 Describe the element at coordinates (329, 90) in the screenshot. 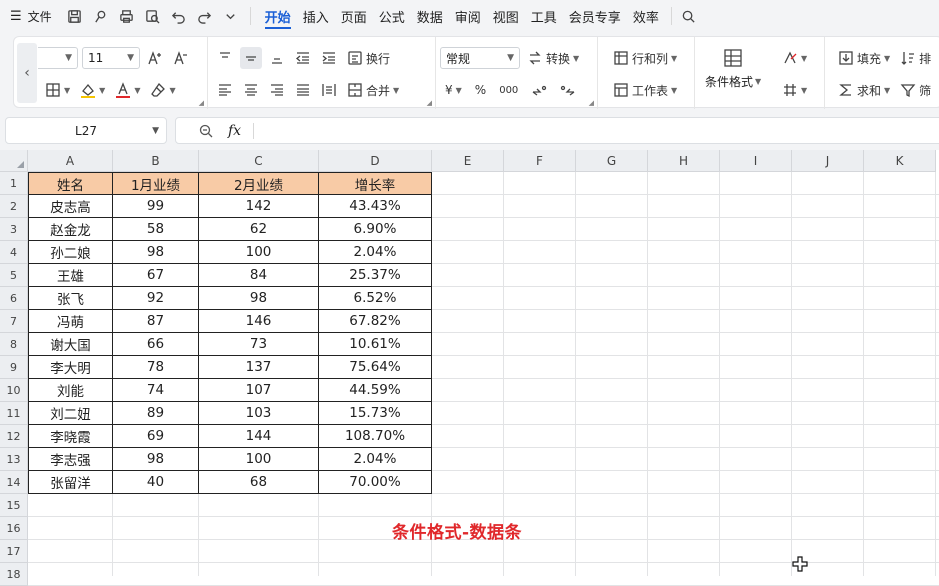

I see `distributed-icon` at that location.